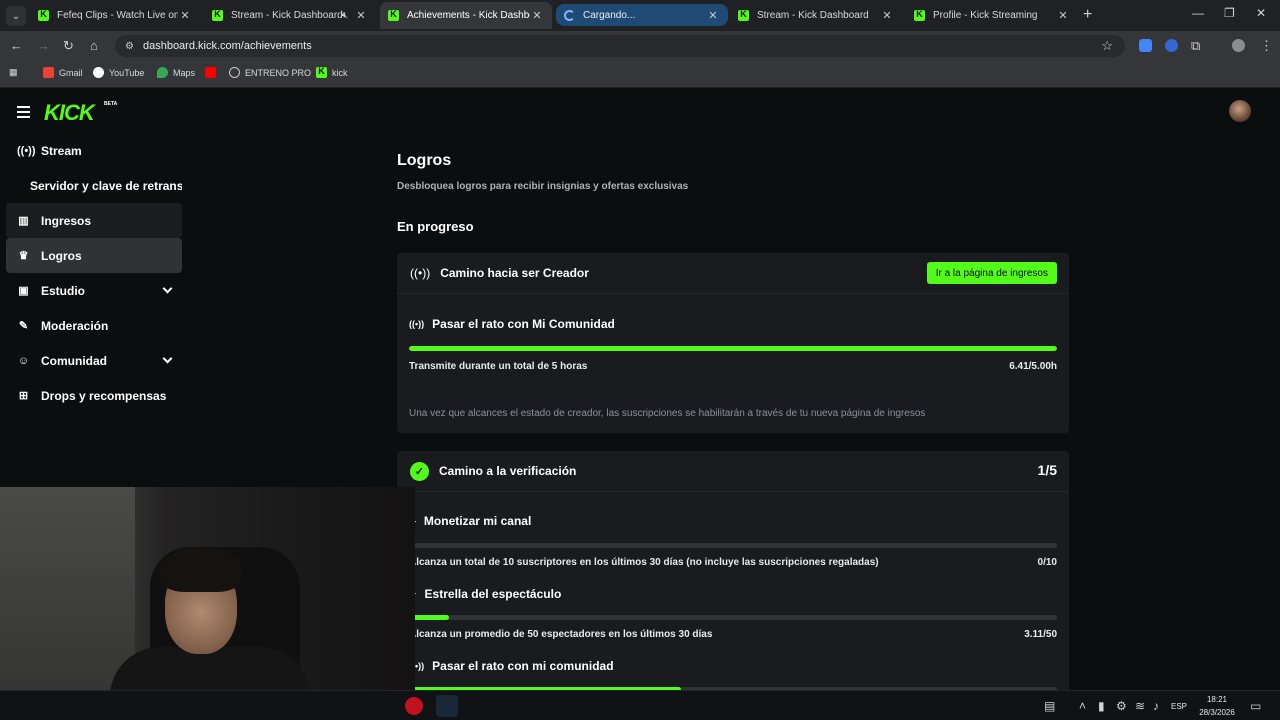  Describe the element at coordinates (429, 617) in the screenshot. I see `progress-fill` at that location.